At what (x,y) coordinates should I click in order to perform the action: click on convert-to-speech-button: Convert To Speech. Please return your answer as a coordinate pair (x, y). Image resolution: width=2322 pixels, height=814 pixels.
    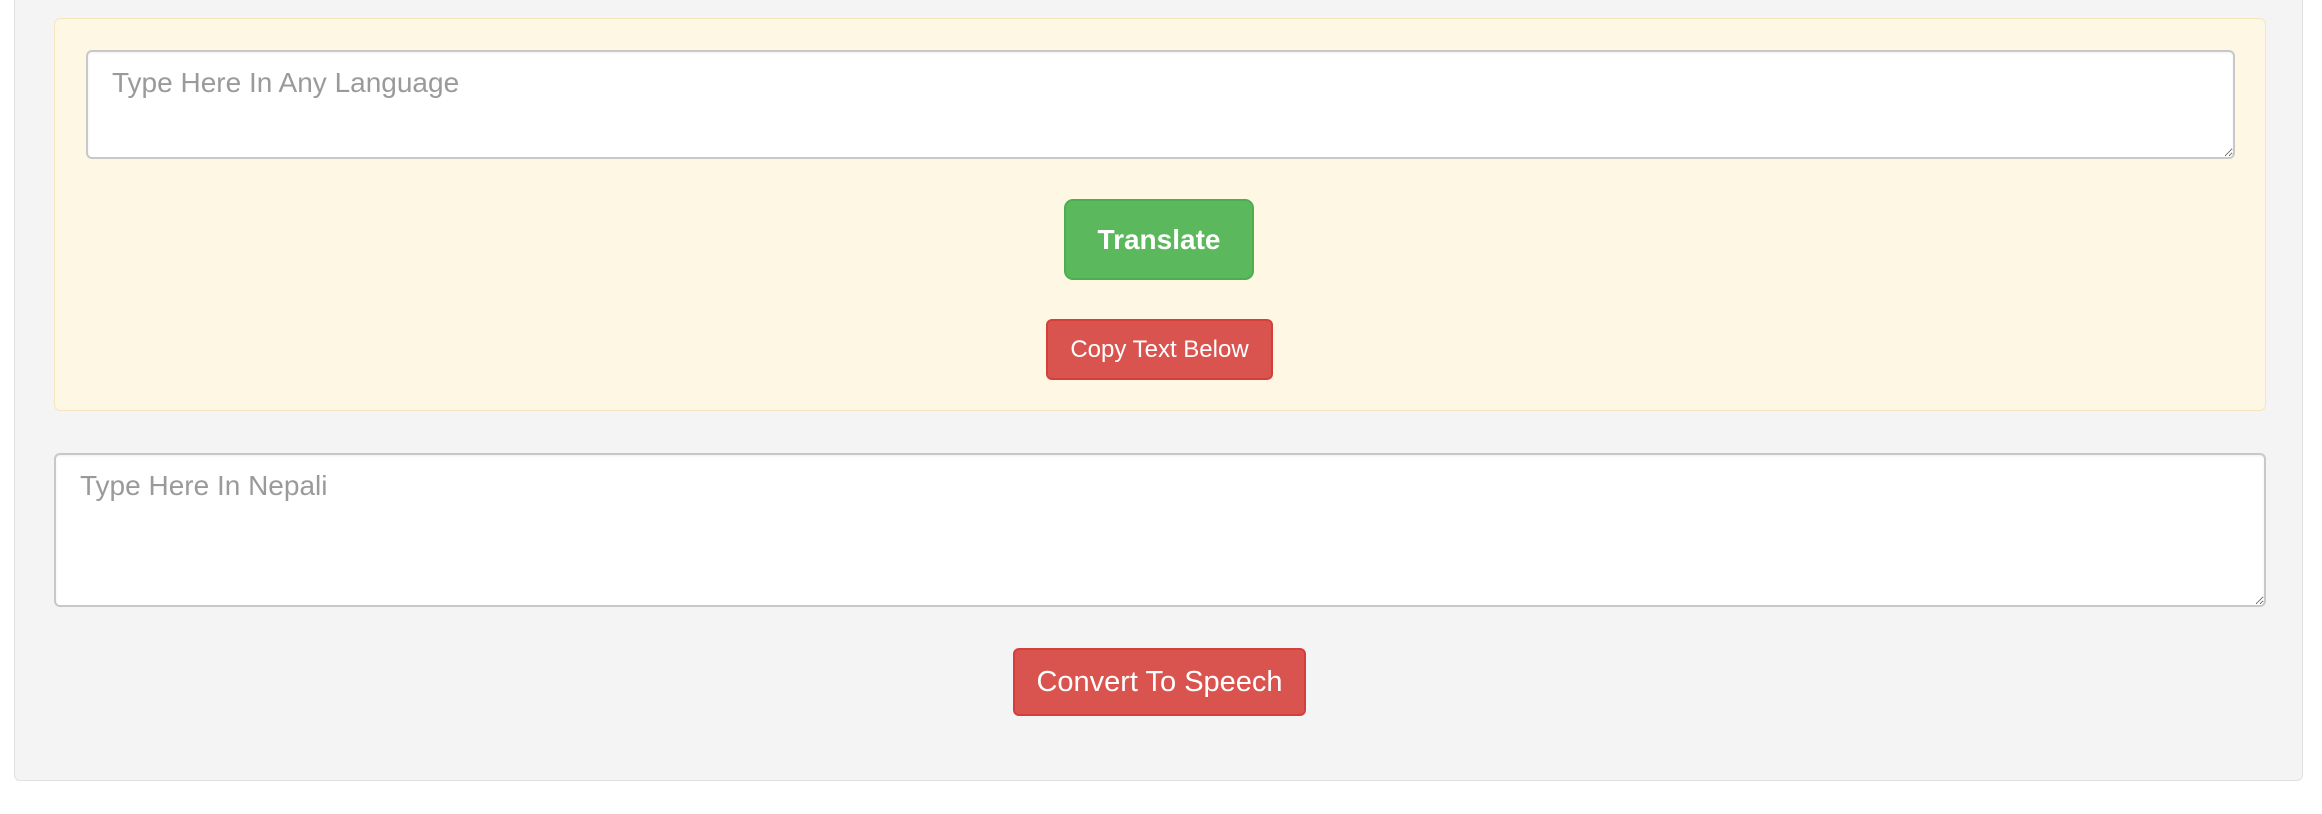
    Looking at the image, I should click on (1159, 682).